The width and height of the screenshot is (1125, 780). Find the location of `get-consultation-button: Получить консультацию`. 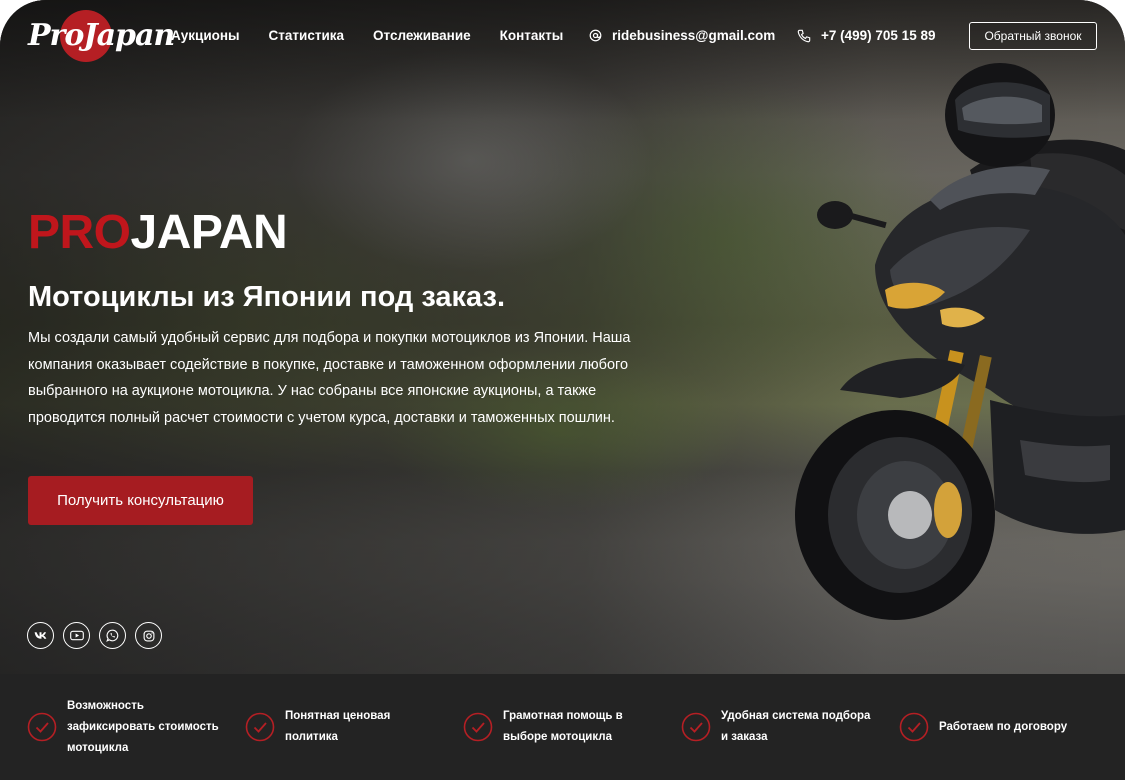

get-consultation-button: Получить консультацию is located at coordinates (140, 500).